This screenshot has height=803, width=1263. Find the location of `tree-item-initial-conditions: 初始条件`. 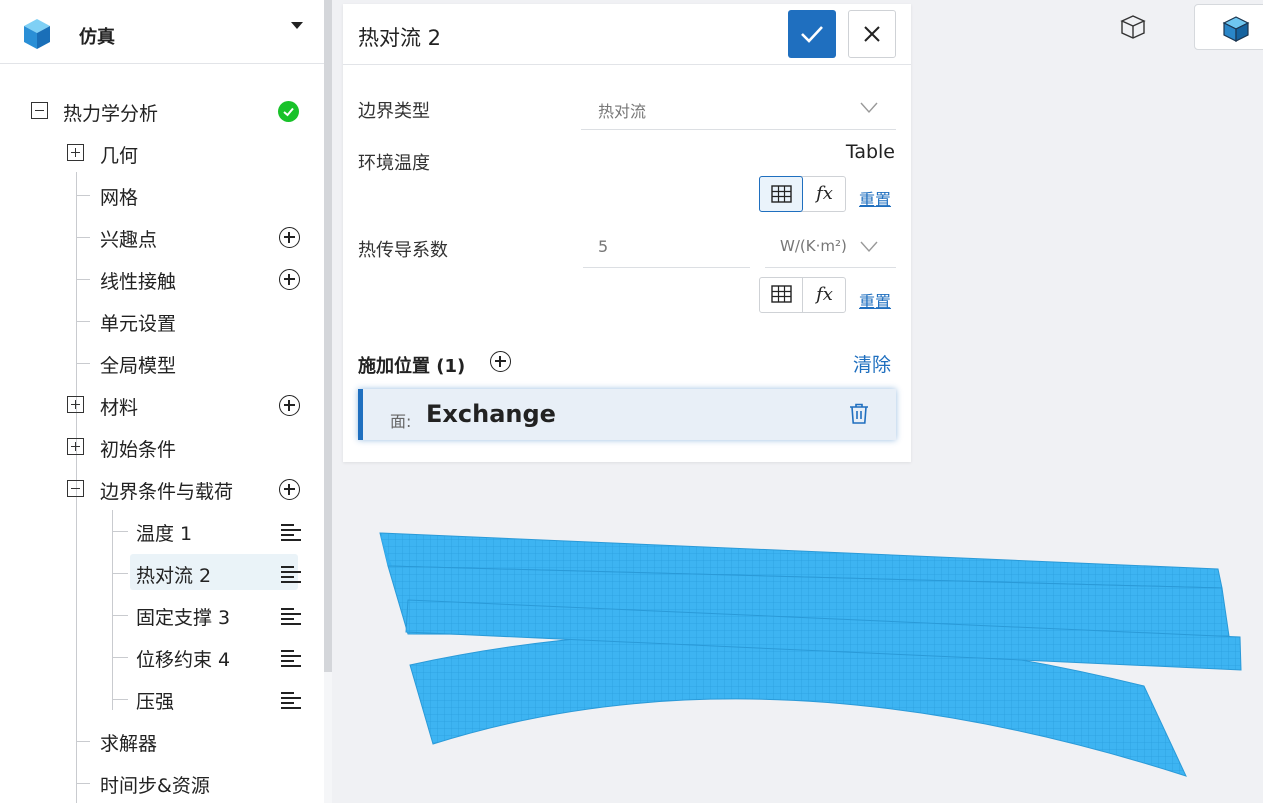

tree-item-initial-conditions: 初始条件 is located at coordinates (160, 446).